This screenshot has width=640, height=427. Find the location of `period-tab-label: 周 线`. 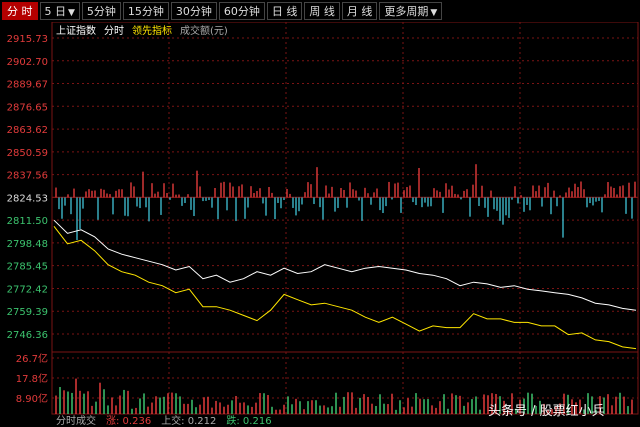

period-tab-label: 周 线 is located at coordinates (322, 11).